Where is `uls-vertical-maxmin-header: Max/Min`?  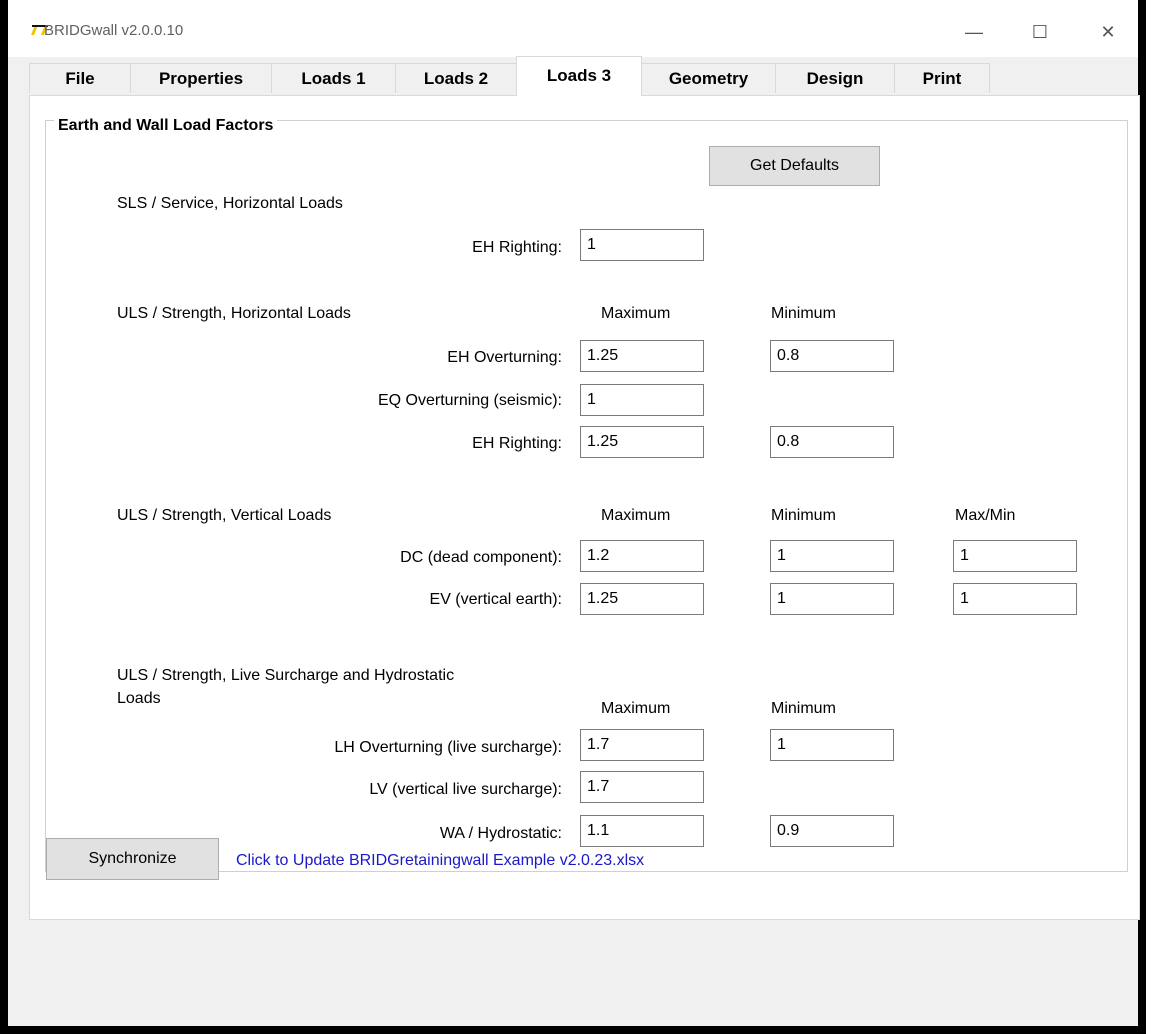
uls-vertical-maxmin-header: Max/Min is located at coordinates (985, 515).